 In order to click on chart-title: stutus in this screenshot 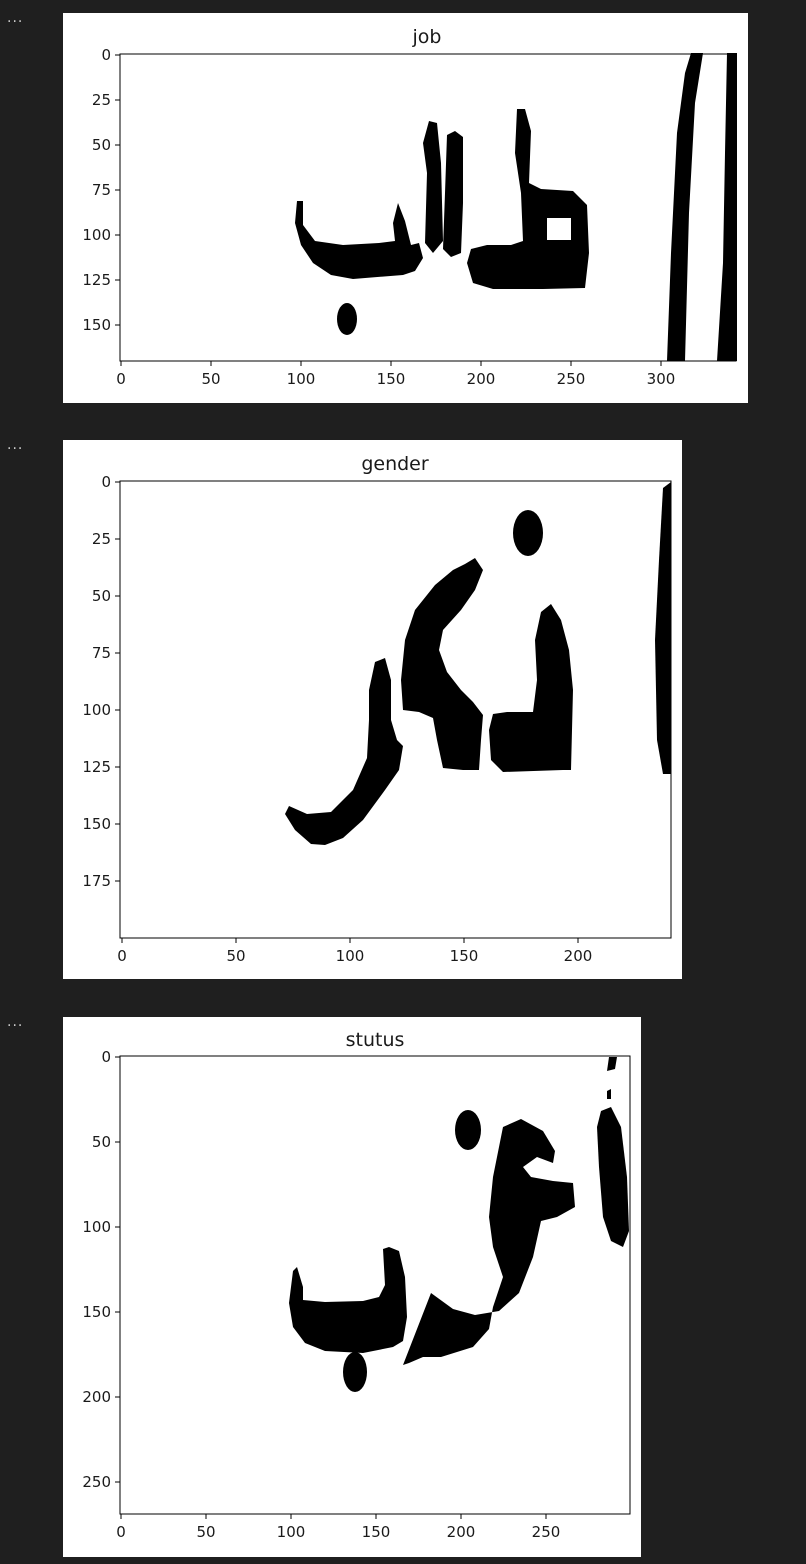, I will do `click(375, 1040)`.